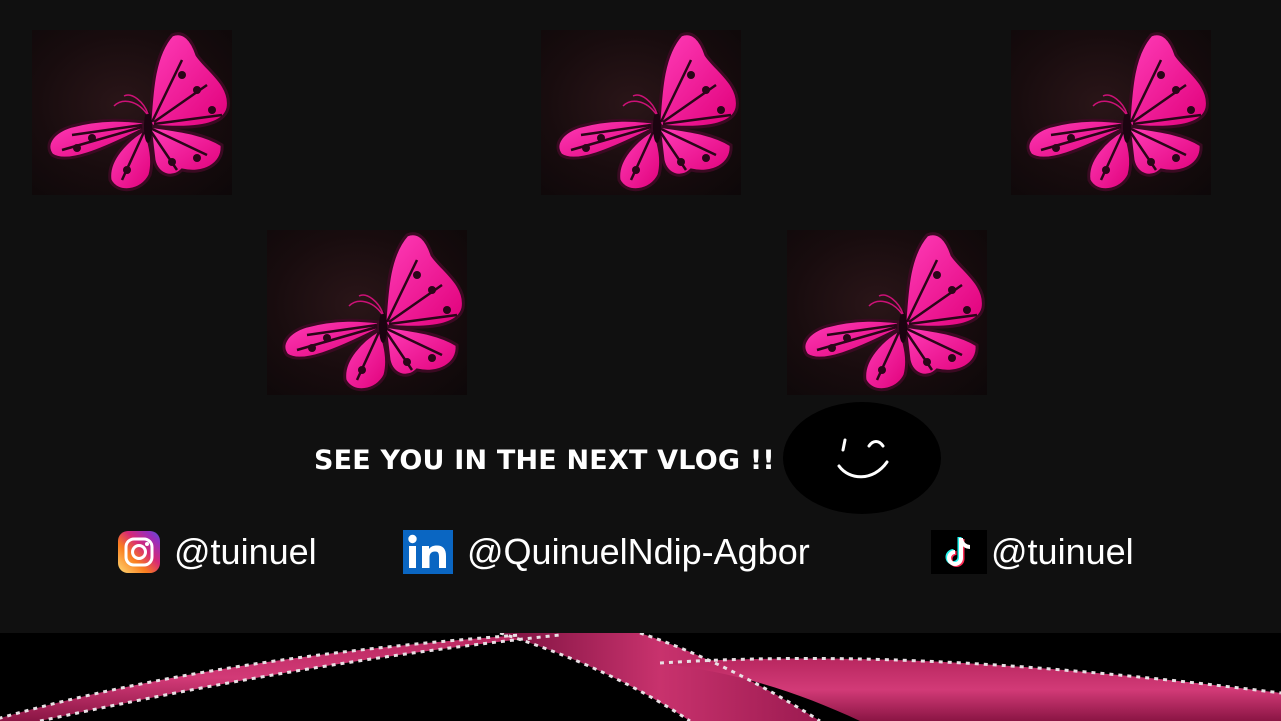  I want to click on linkedin-handle-label: @QuinuelNdip-Agbor, so click(638, 551).